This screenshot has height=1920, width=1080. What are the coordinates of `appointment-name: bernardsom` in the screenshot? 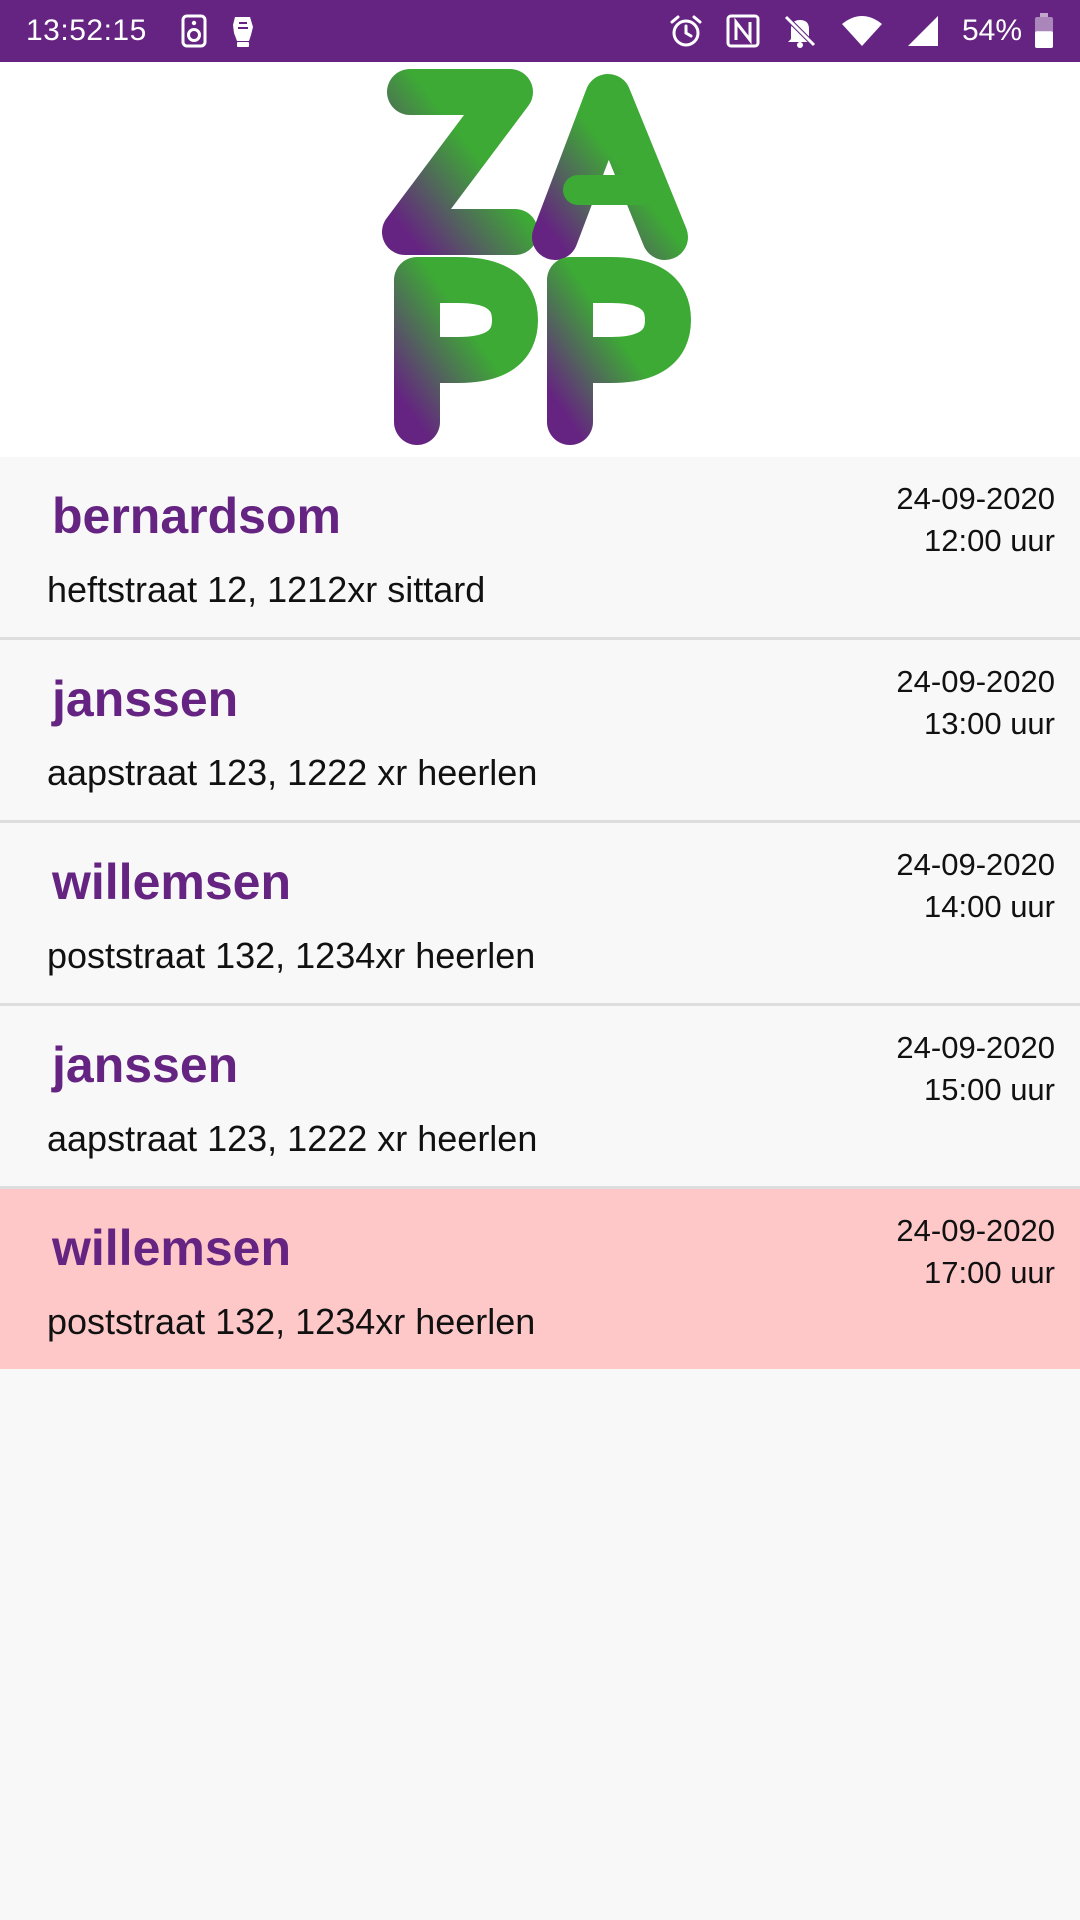 It's located at (196, 516).